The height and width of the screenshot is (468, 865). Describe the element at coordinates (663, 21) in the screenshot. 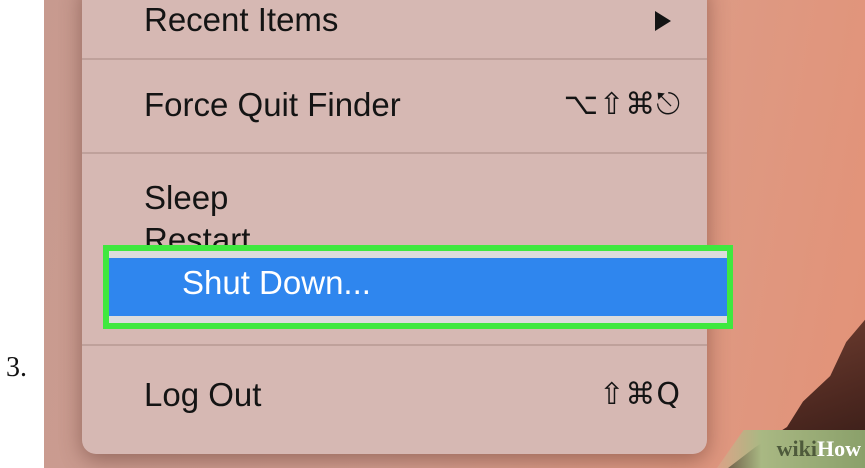

I see `submenu-arrow-icon` at that location.